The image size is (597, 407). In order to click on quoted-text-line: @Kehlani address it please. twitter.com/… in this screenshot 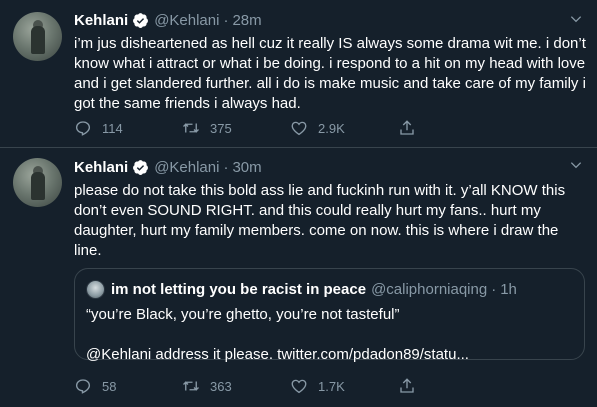, I will do `click(277, 354)`.